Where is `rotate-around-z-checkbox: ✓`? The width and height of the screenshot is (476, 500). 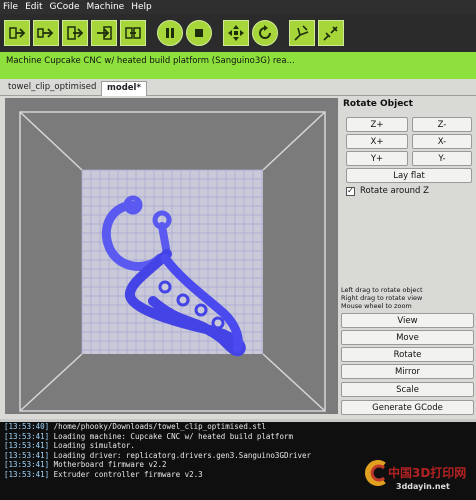
rotate-around-z-checkbox: ✓ is located at coordinates (350, 191).